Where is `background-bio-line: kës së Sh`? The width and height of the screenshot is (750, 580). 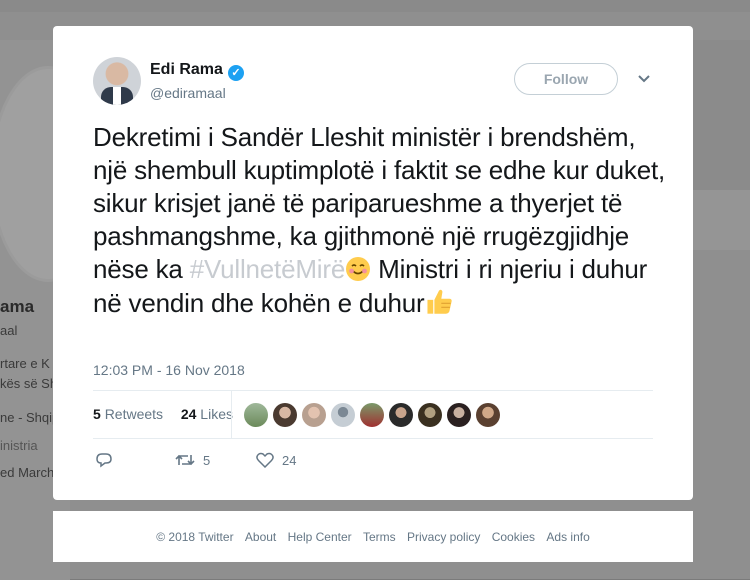
background-bio-line: kës së Sh is located at coordinates (29, 383).